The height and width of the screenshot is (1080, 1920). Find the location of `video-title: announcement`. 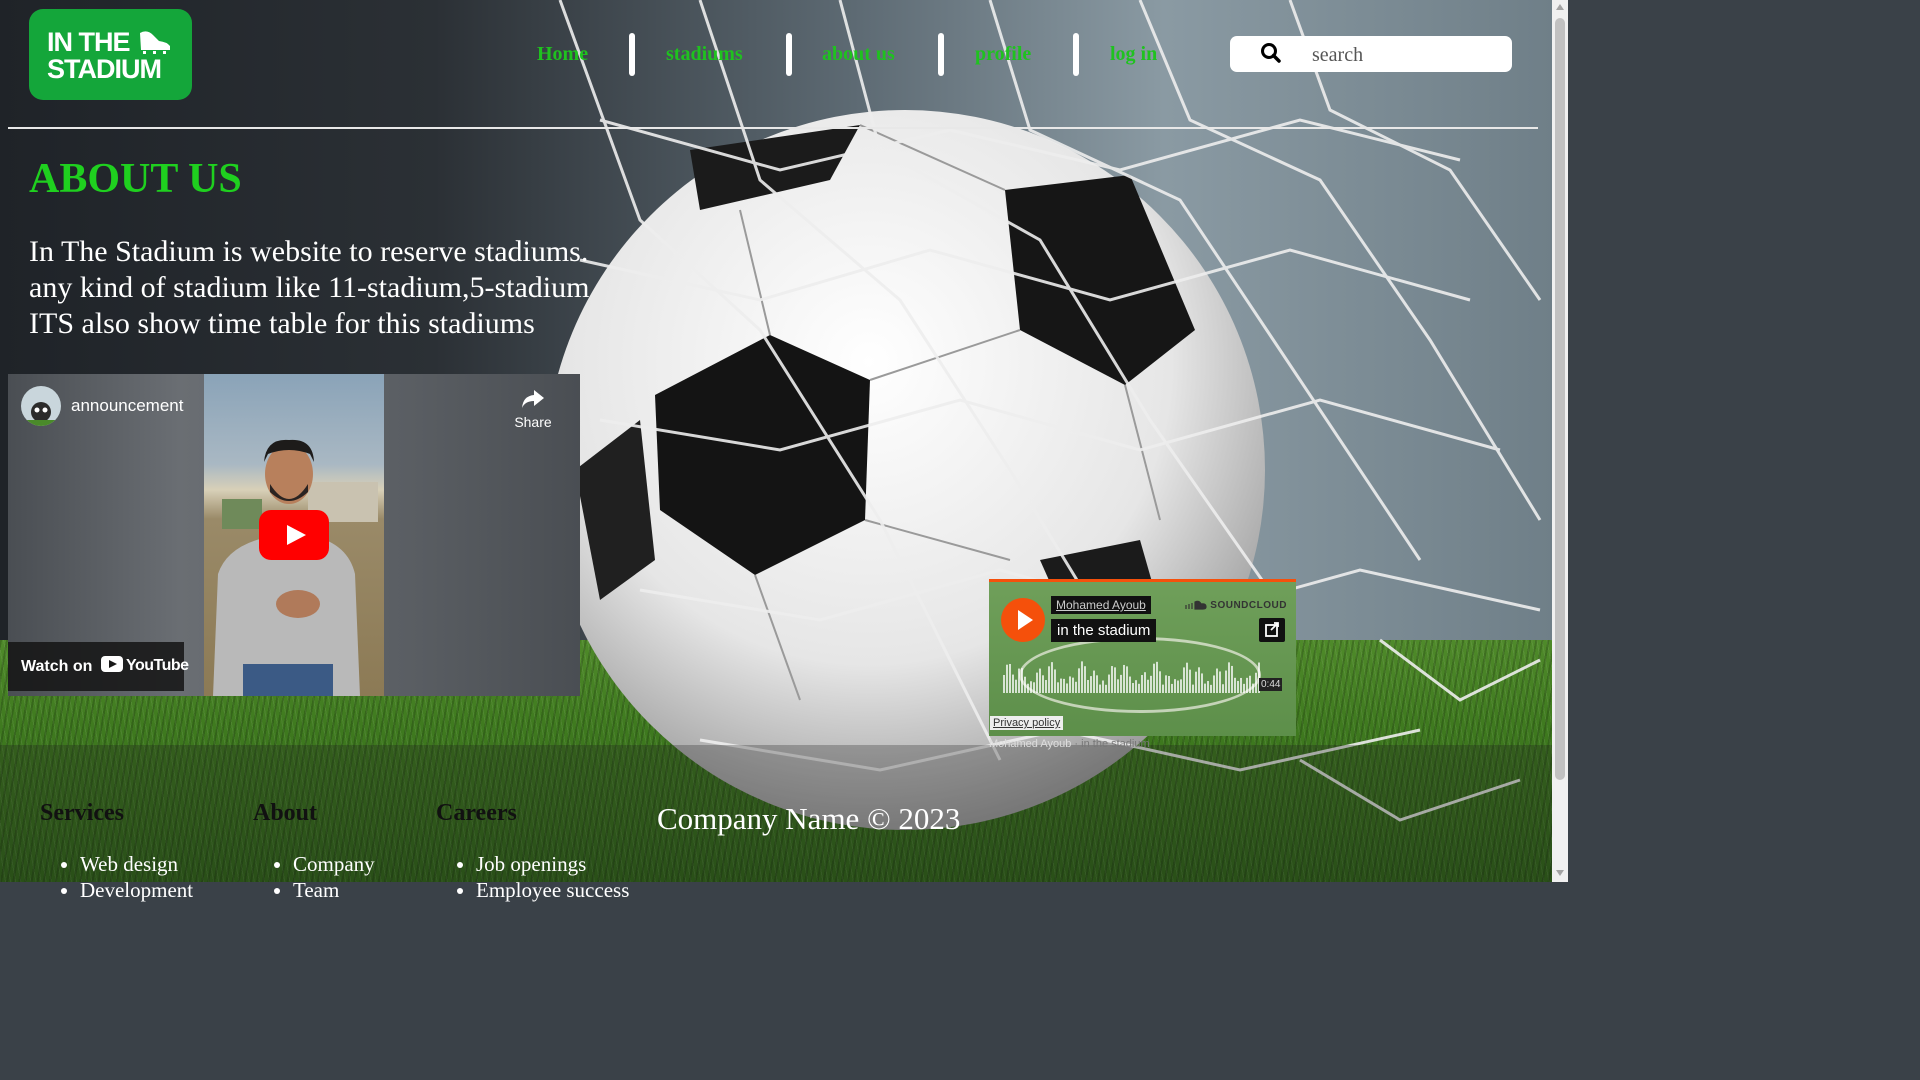

video-title: announcement is located at coordinates (127, 406).